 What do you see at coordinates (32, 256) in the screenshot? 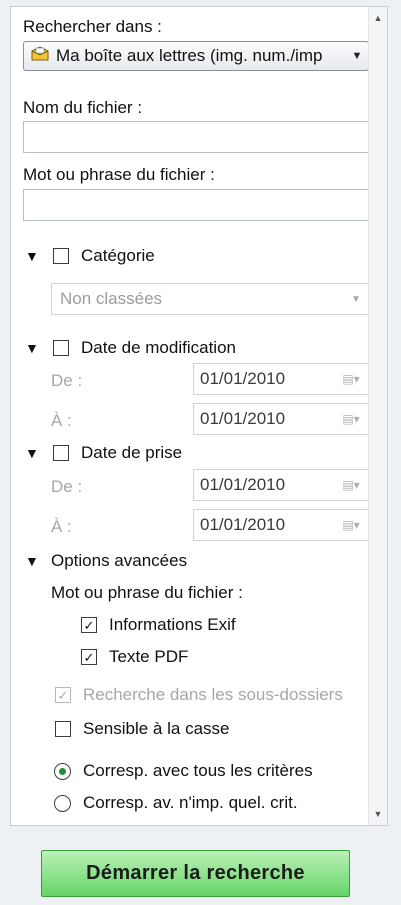
I see `category-expand-icon: ▼` at bounding box center [32, 256].